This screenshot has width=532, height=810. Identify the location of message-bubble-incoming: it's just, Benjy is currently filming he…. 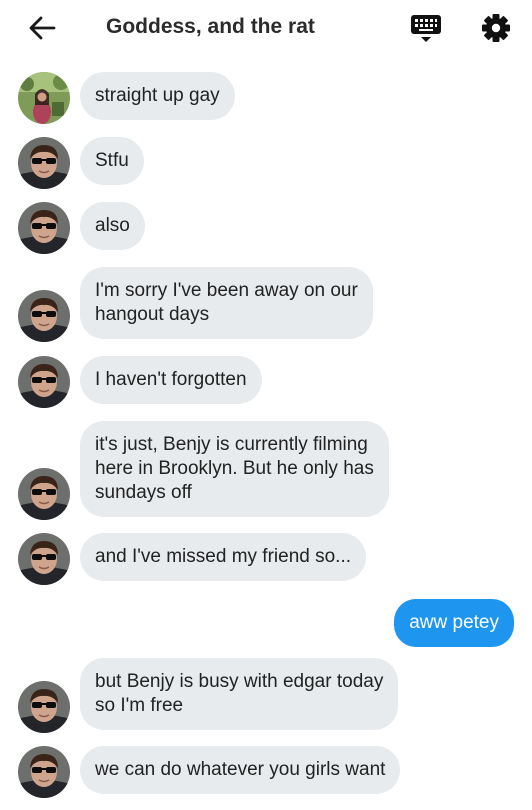
(234, 469).